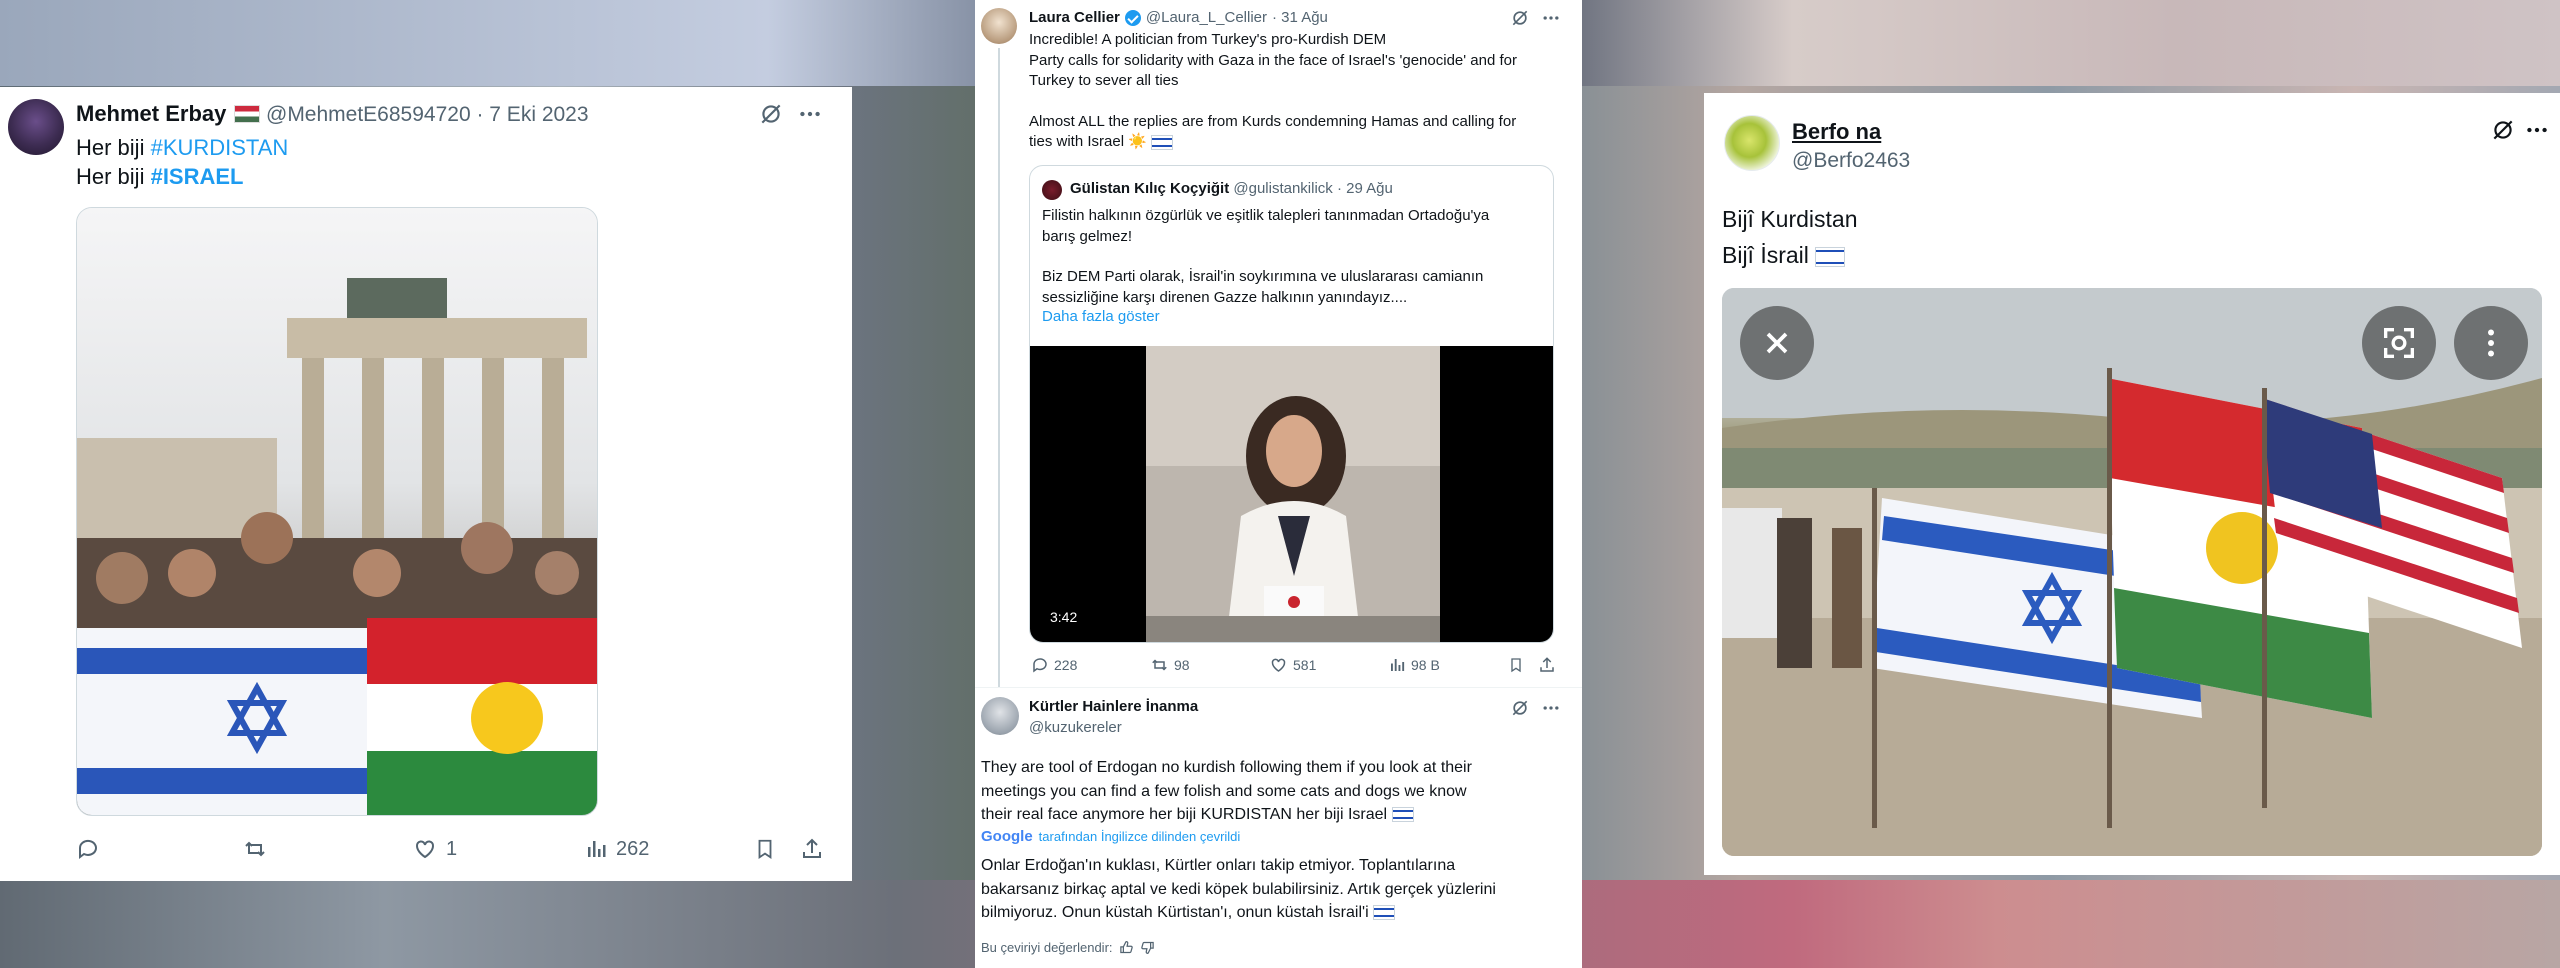 Image resolution: width=2560 pixels, height=968 pixels. I want to click on tweet-date: · 29 Ağu, so click(1365, 188).